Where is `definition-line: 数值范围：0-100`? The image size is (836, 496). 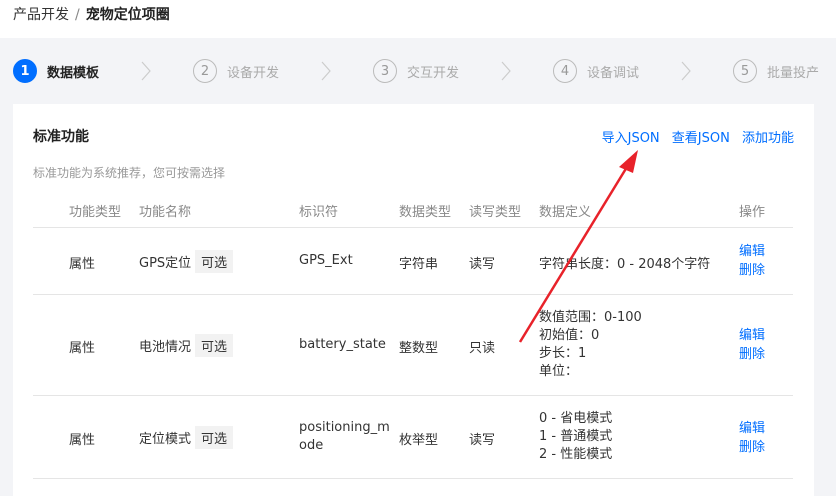 definition-line: 数值范围：0-100 is located at coordinates (590, 317).